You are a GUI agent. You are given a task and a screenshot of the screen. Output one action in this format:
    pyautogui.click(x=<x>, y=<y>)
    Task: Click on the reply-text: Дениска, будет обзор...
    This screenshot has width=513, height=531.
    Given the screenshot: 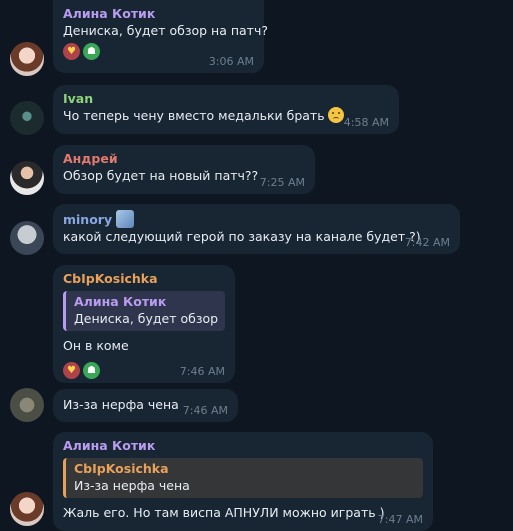 What is the action you would take?
    pyautogui.click(x=146, y=318)
    